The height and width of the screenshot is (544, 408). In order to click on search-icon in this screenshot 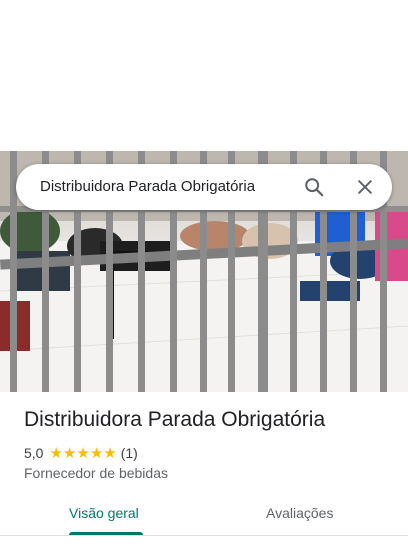, I will do `click(314, 187)`.